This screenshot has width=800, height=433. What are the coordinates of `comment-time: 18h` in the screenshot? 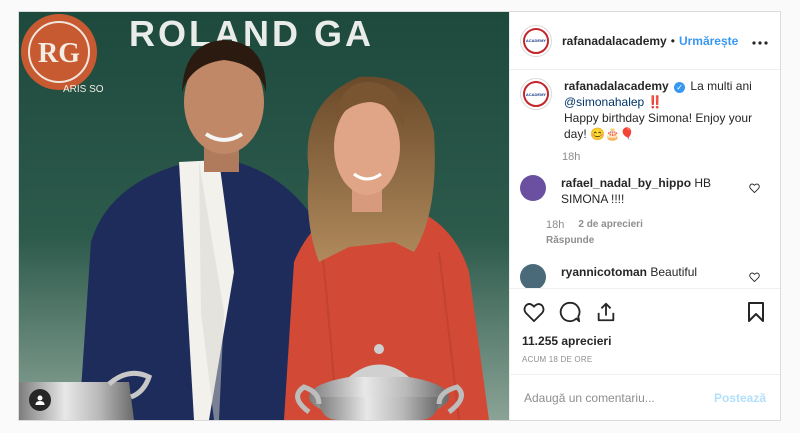 It's located at (555, 225).